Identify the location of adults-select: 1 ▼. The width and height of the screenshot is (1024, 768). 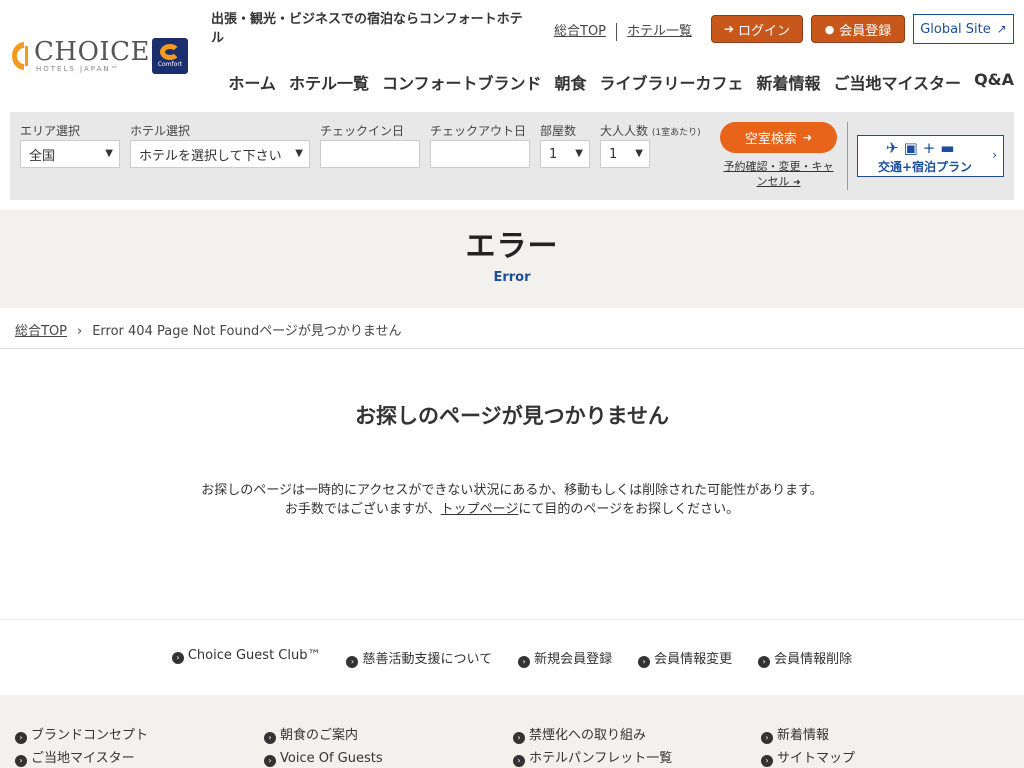
(625, 154).